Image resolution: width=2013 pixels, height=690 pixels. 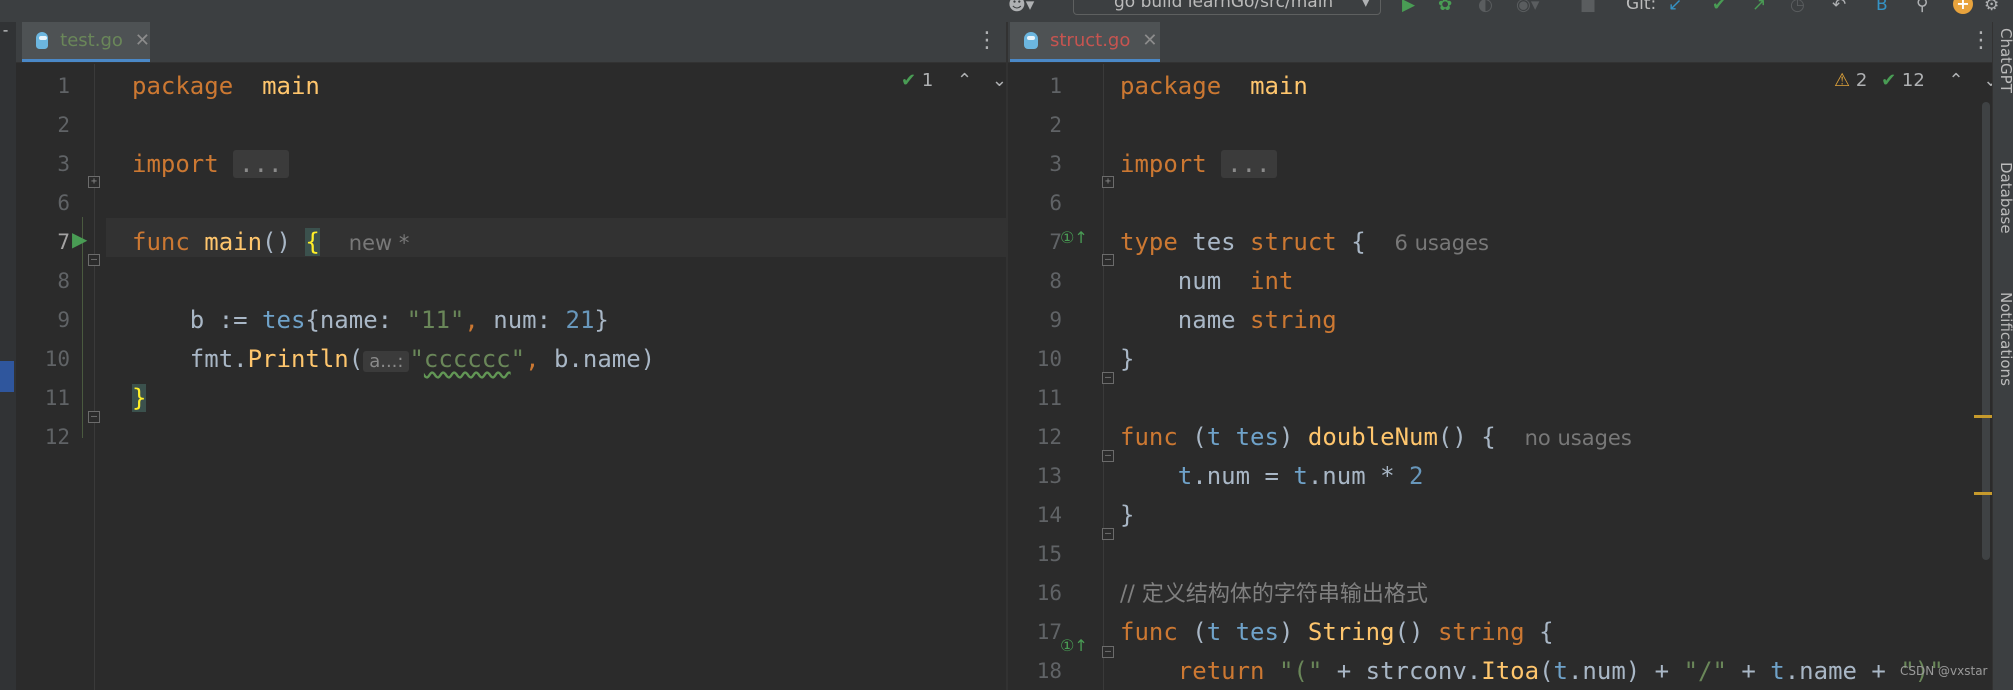 What do you see at coordinates (1227, 7) in the screenshot?
I see `run-configuration-select: go build learnGo/src/main ▾` at bounding box center [1227, 7].